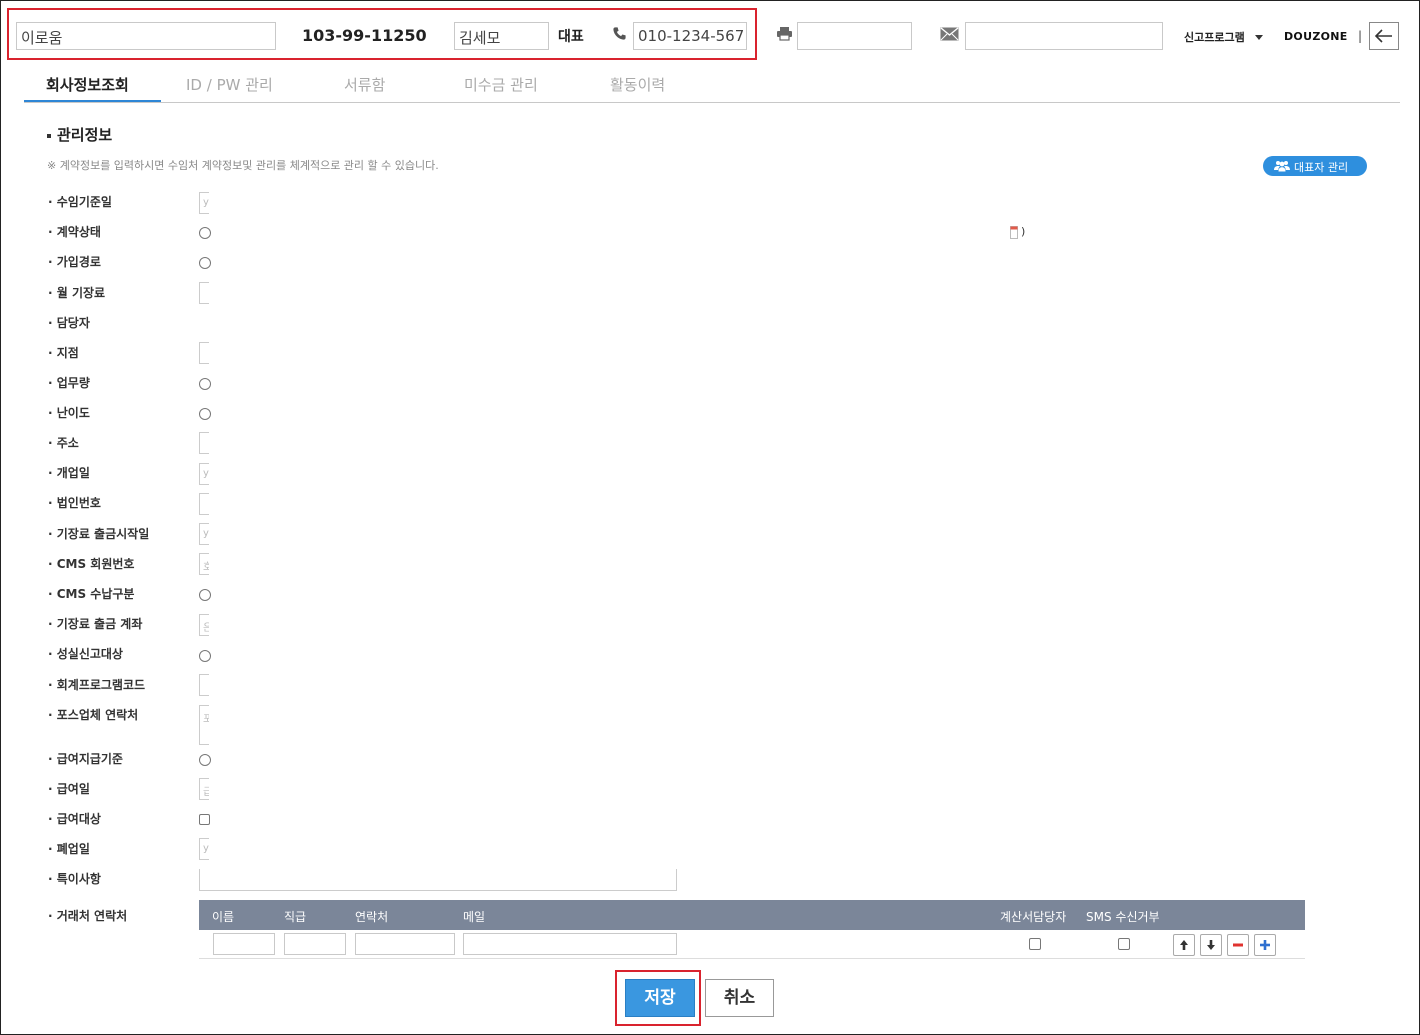 The width and height of the screenshot is (1420, 1035). What do you see at coordinates (204, 625) in the screenshot?
I see `fee-account-input: 은` at bounding box center [204, 625].